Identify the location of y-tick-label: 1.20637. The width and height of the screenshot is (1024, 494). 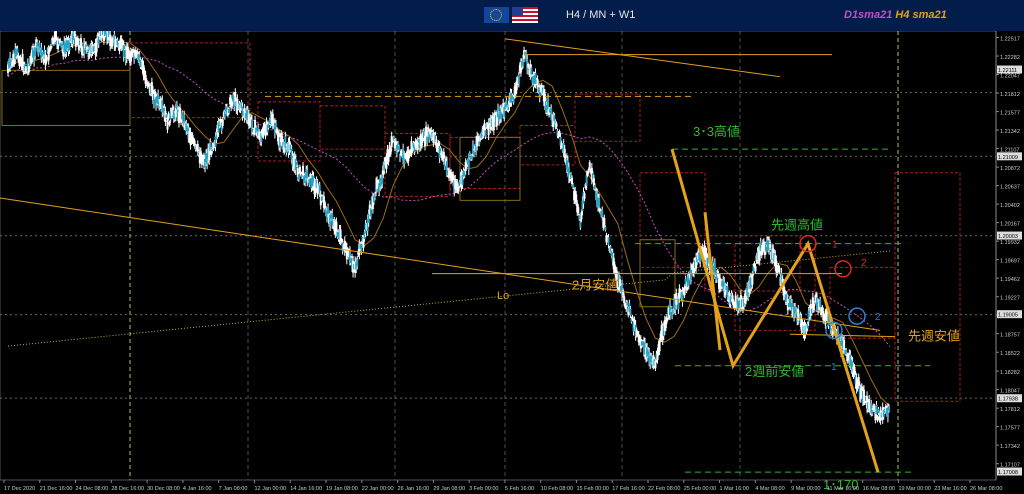
(1010, 188).